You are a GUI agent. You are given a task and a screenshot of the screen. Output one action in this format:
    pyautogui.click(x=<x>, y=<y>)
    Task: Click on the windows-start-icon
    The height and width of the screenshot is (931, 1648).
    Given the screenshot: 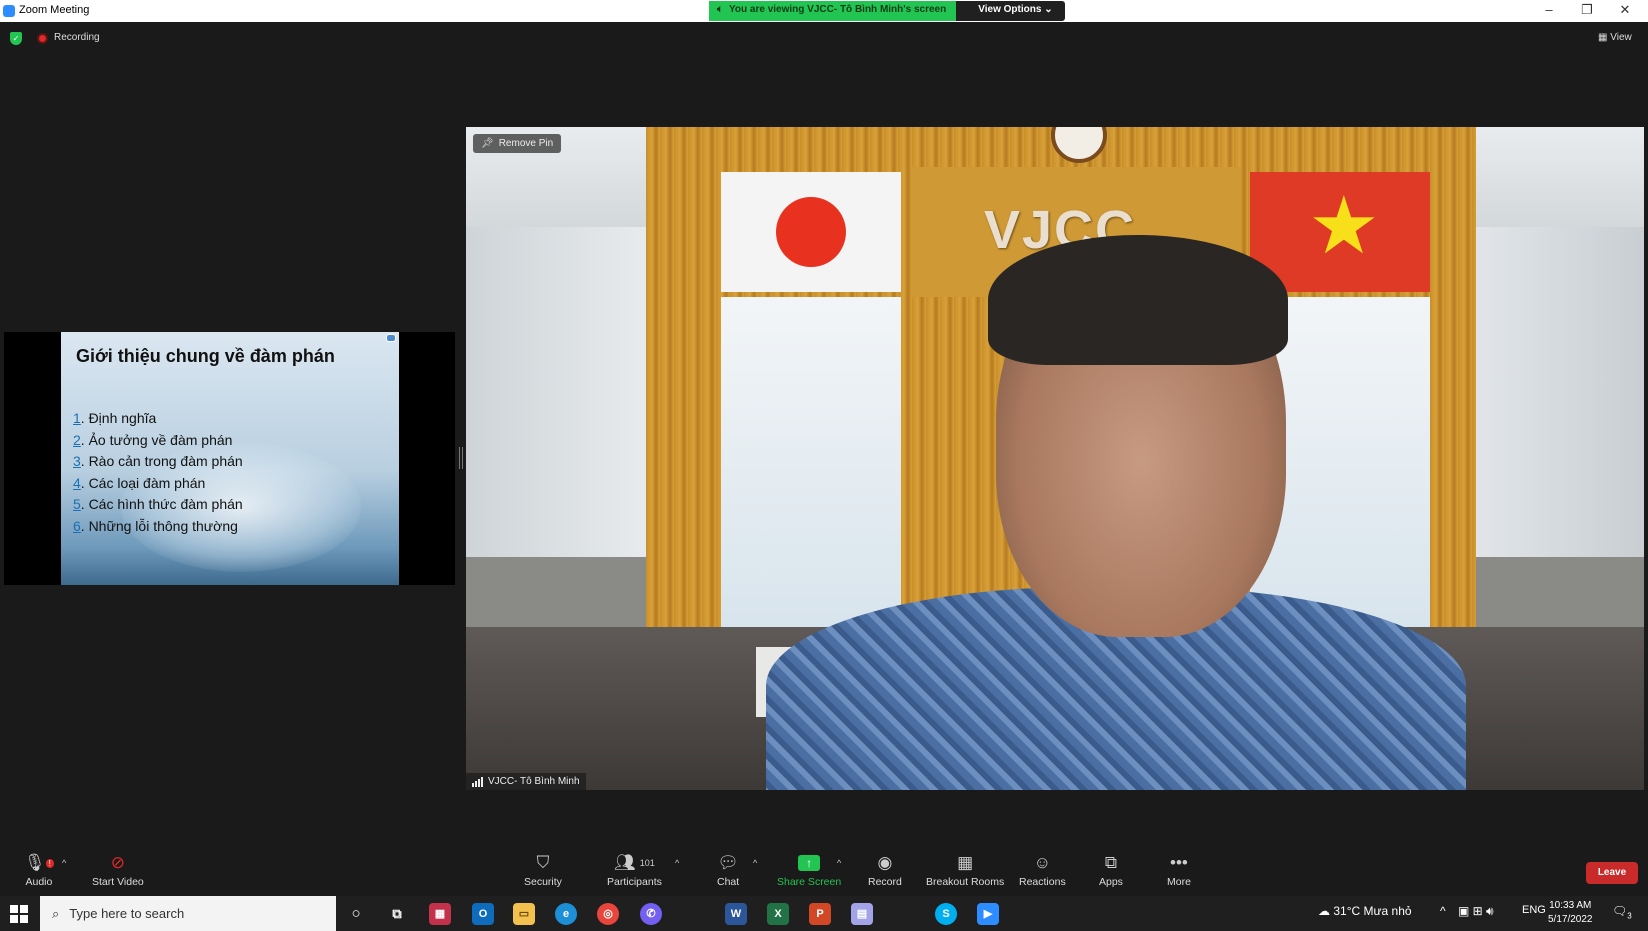 What is the action you would take?
    pyautogui.click(x=19, y=914)
    